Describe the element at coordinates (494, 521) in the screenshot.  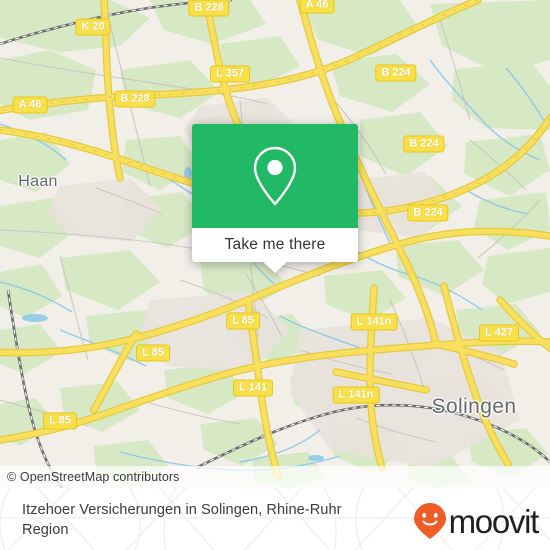
I see `moovit-wordmark: moovit` at that location.